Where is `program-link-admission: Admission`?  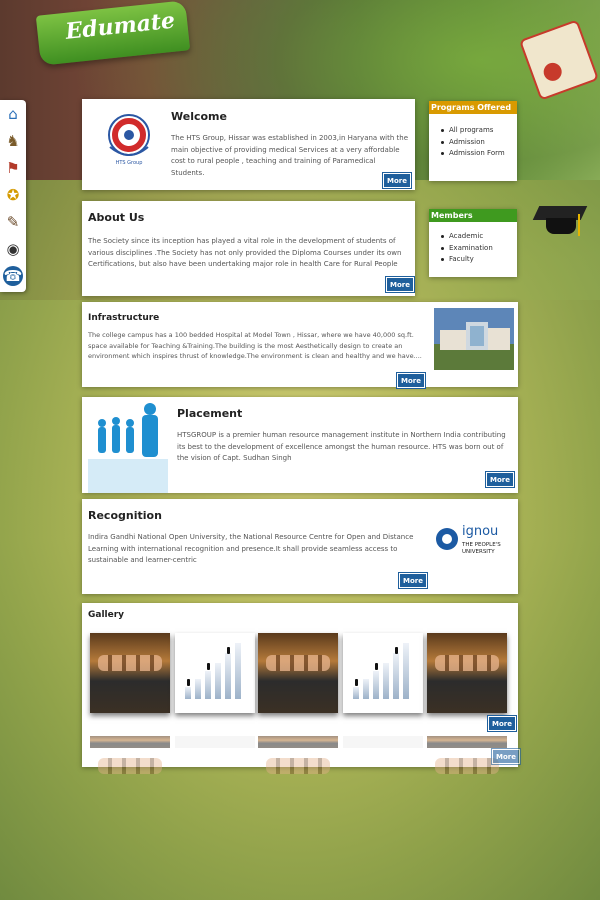 program-link-admission: Admission is located at coordinates (473, 143).